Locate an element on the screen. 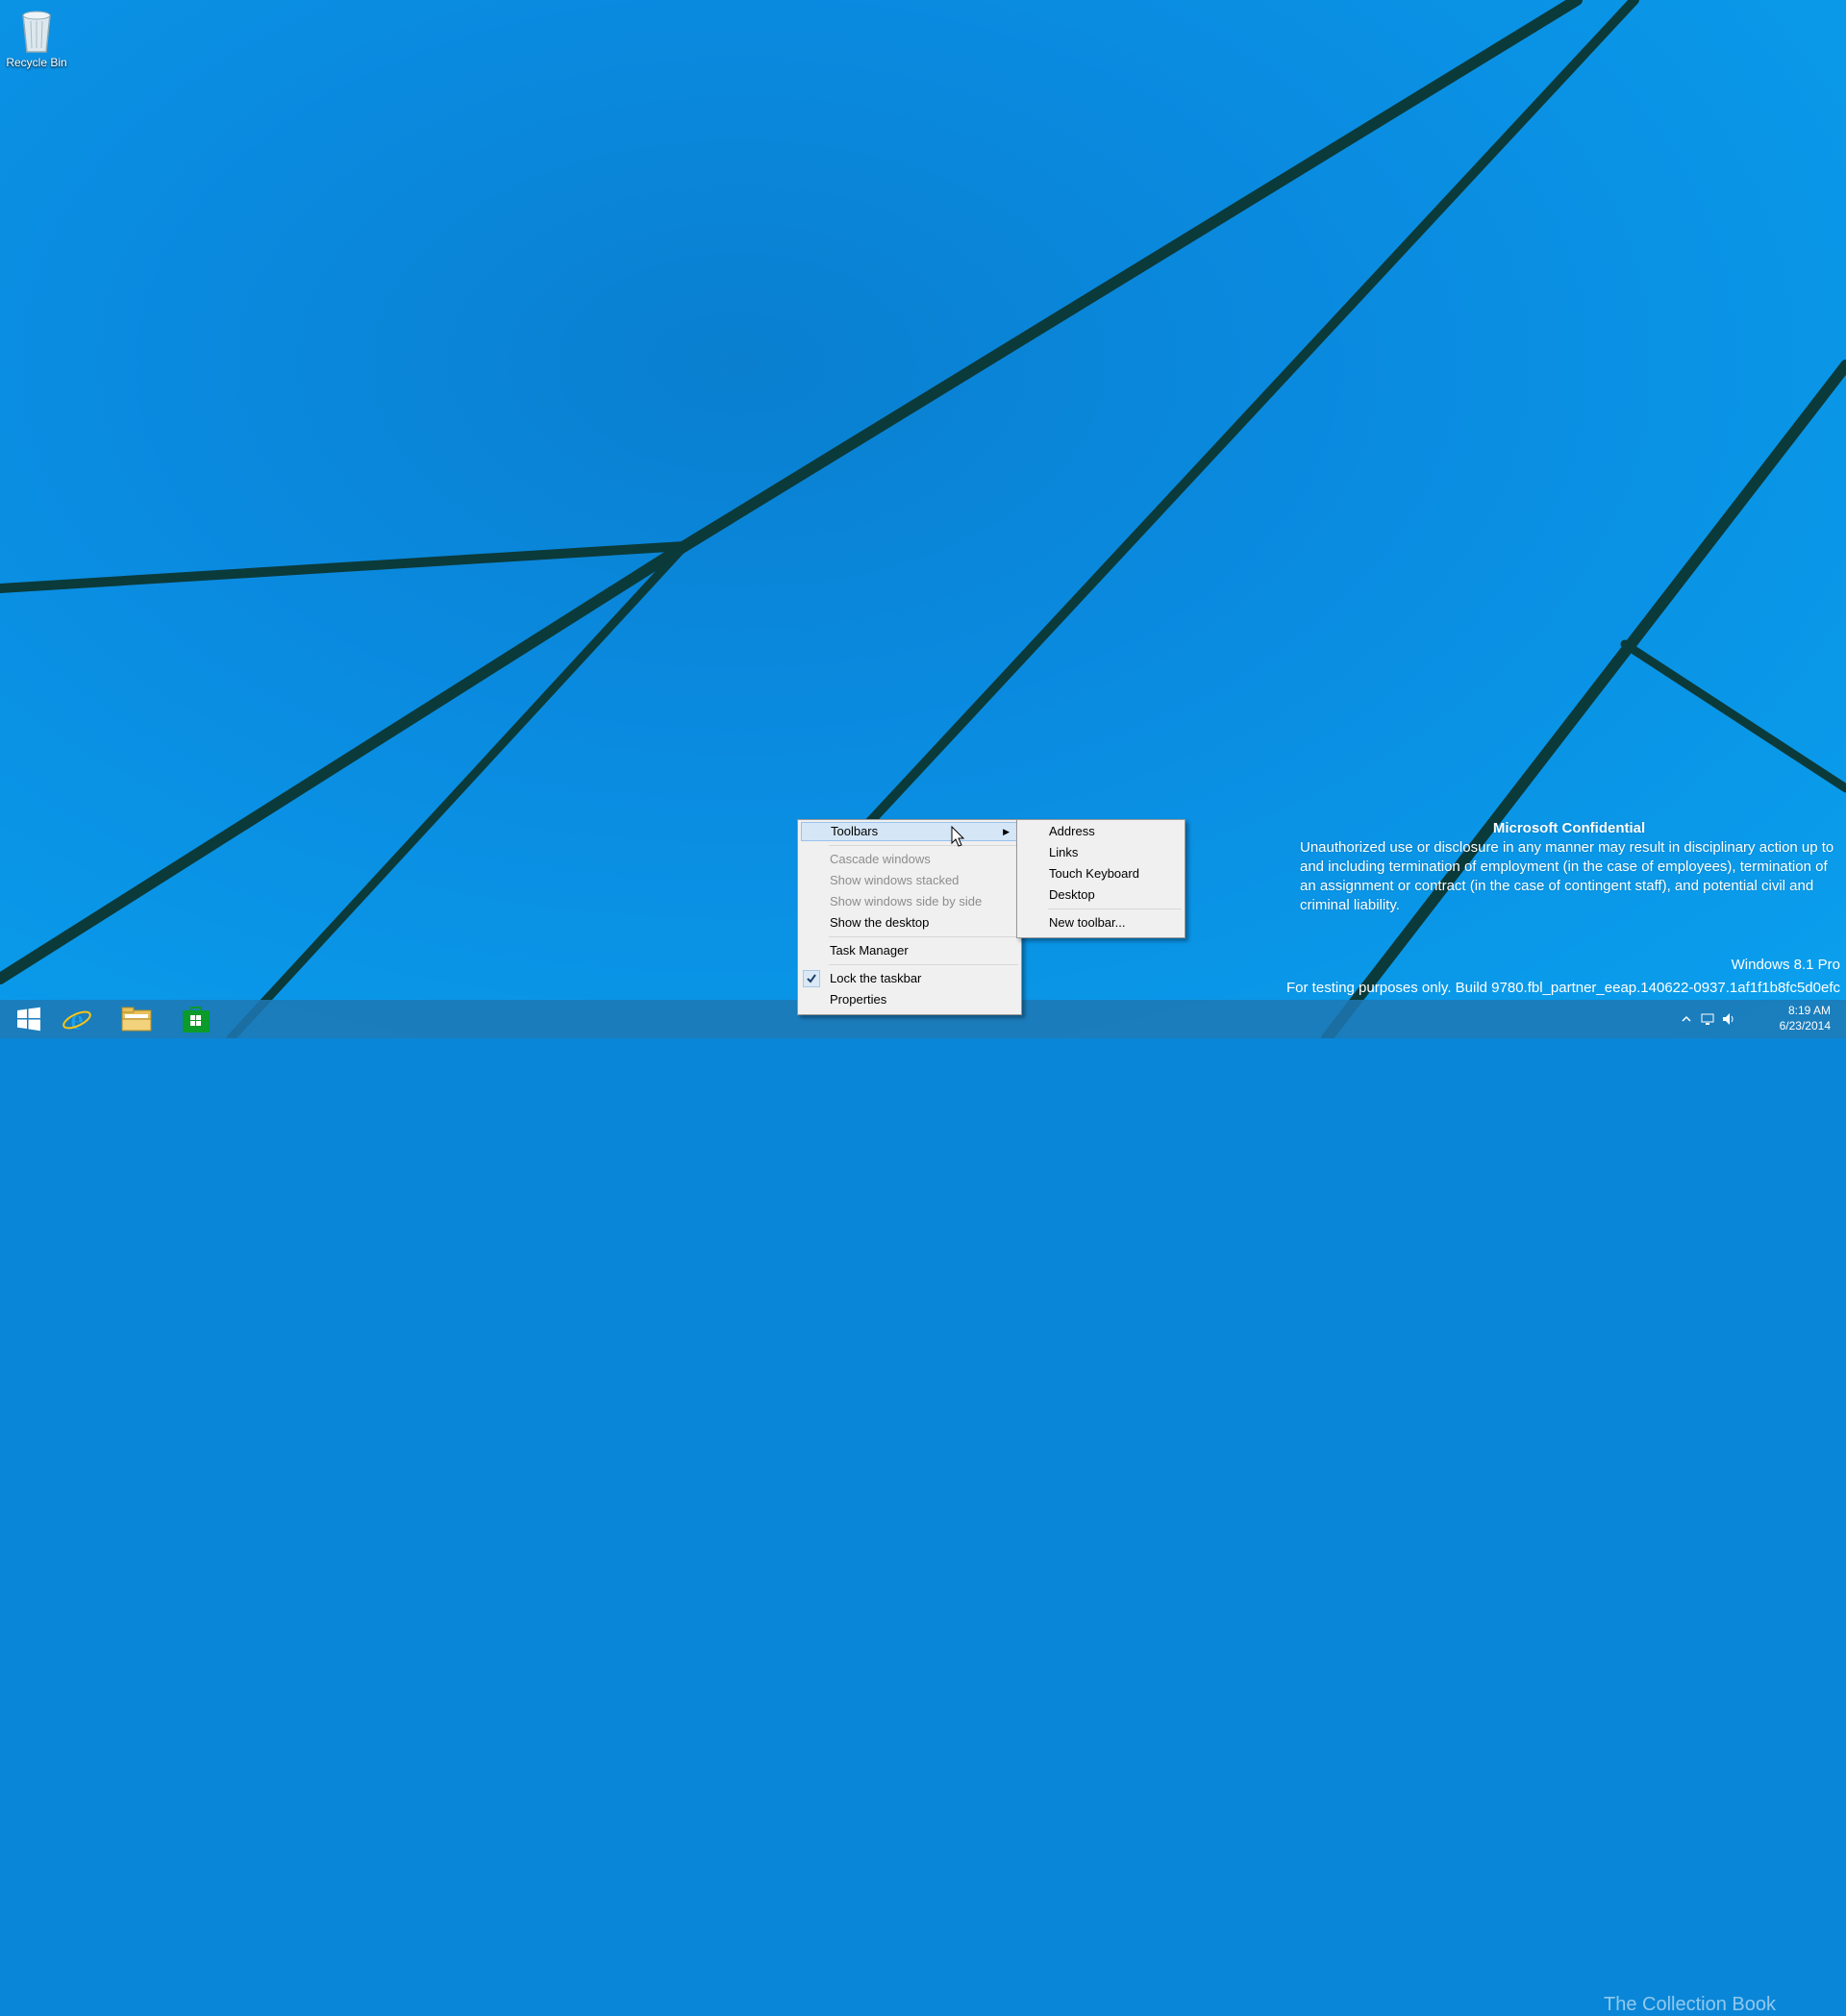 The width and height of the screenshot is (1846, 2016). internet-explorer-button: e is located at coordinates (77, 1019).